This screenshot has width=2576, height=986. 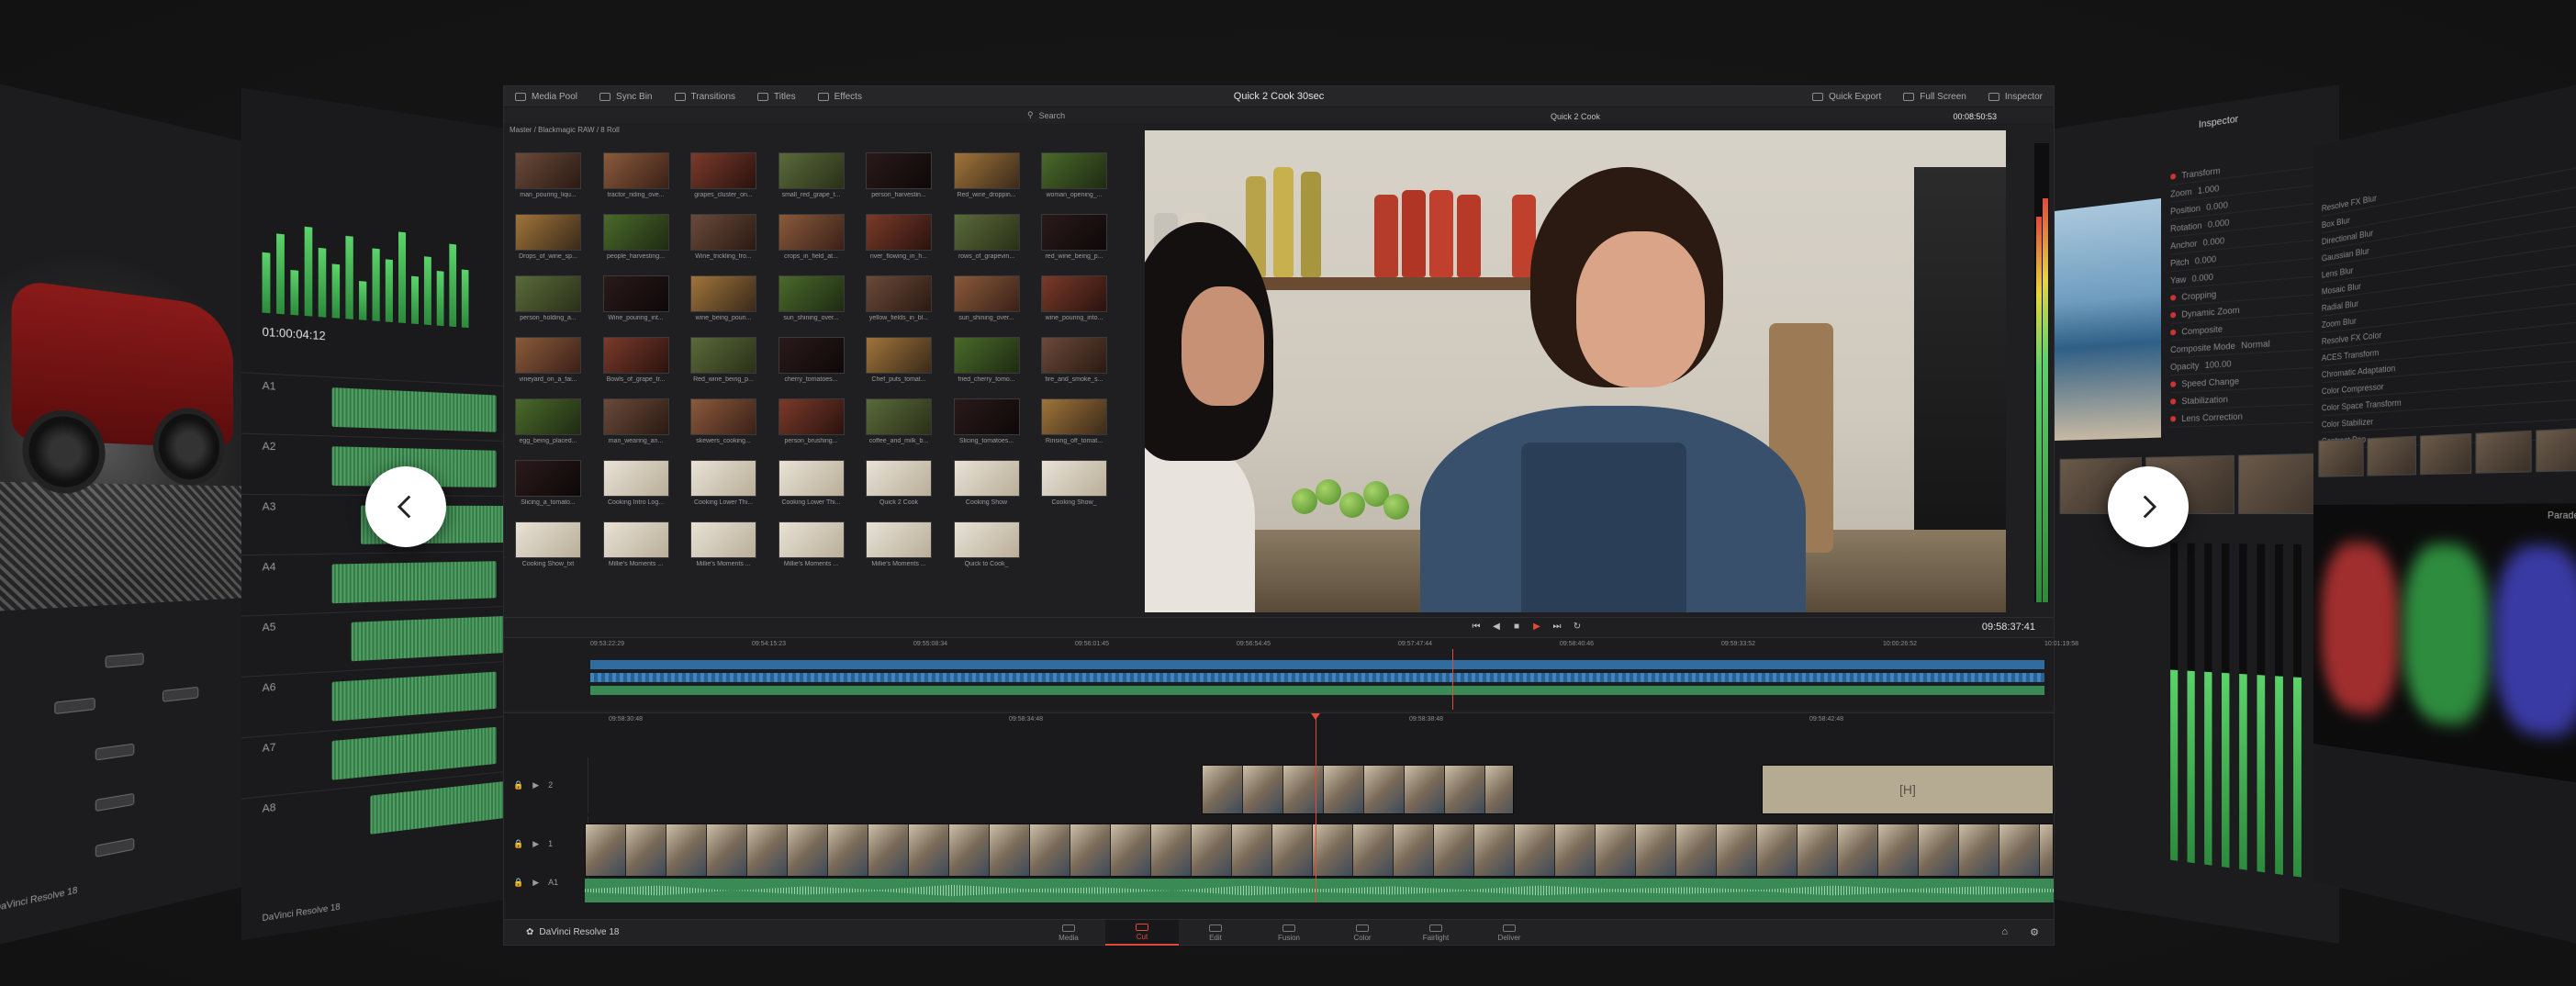 What do you see at coordinates (127, 762) in the screenshot?
I see `node-graph` at bounding box center [127, 762].